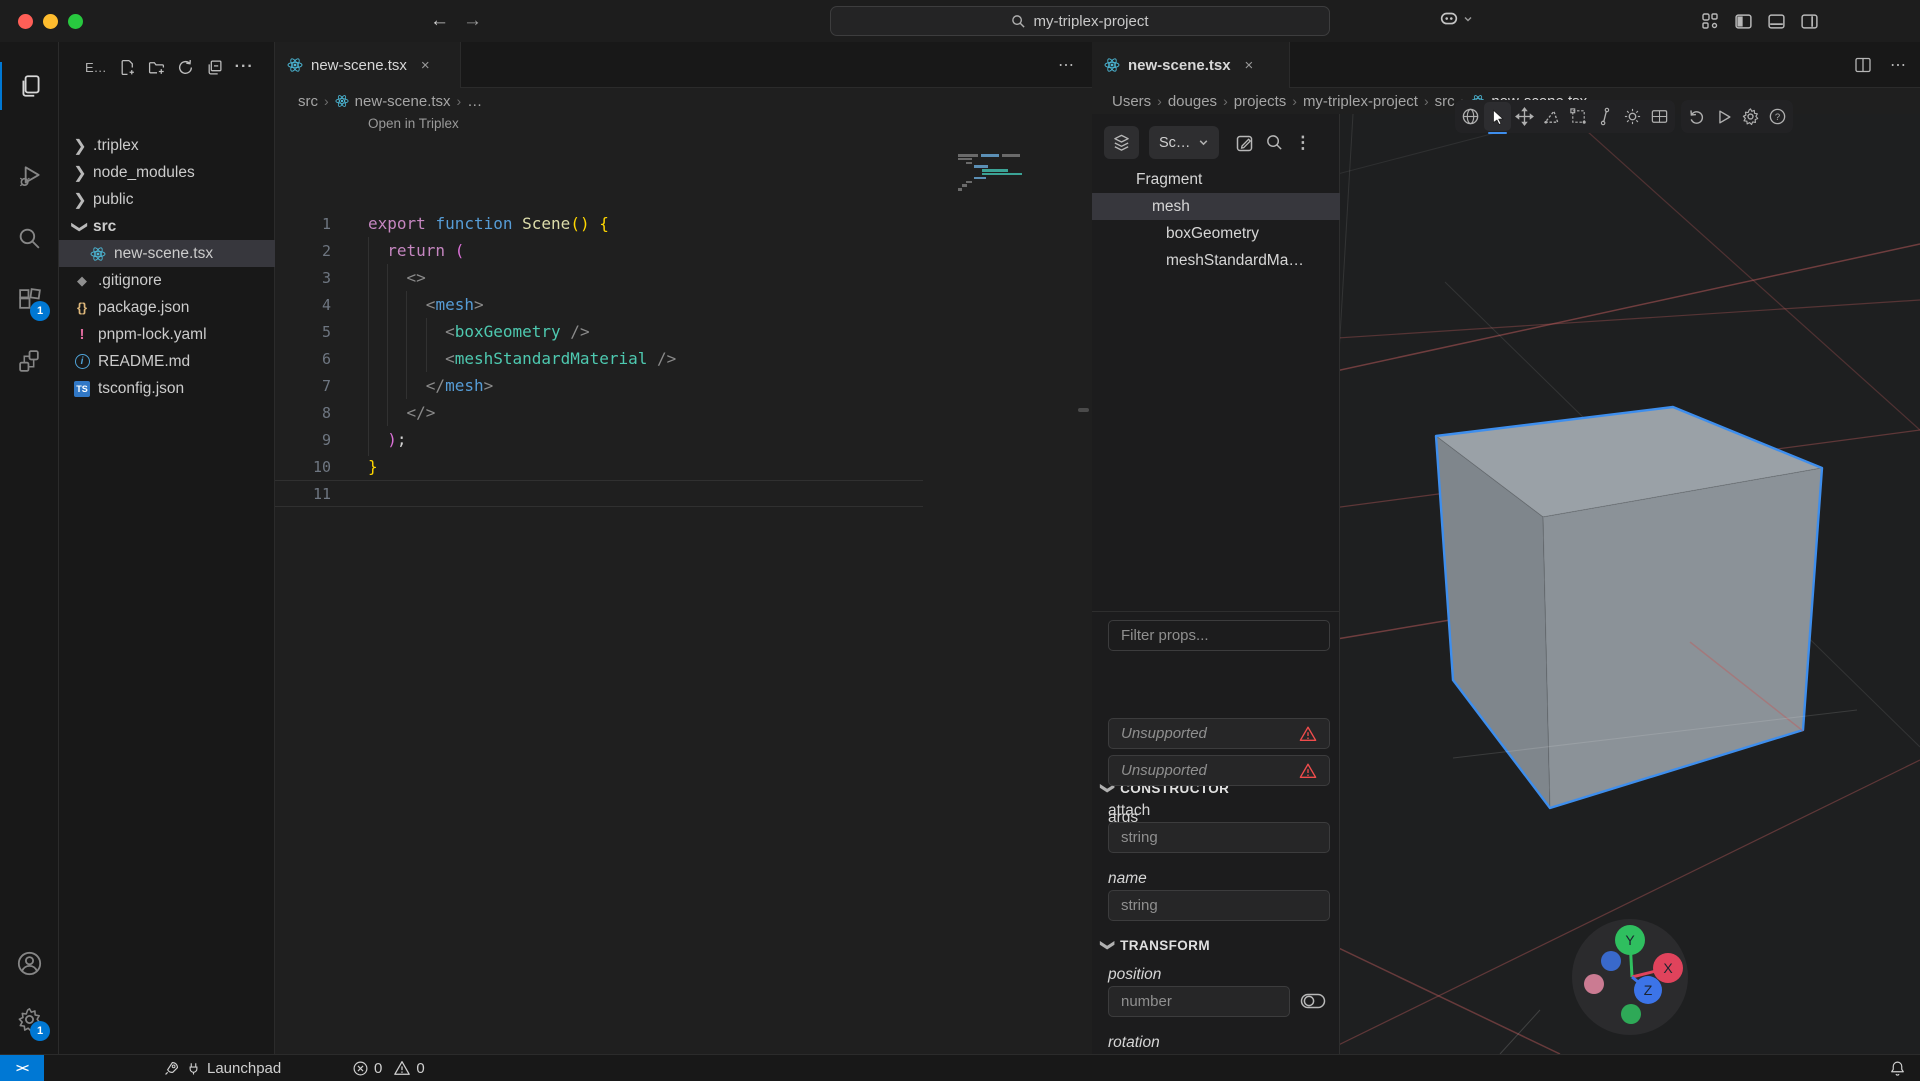 The height and width of the screenshot is (1081, 1920). I want to click on file-row-package-json: {} package.json, so click(167, 307).